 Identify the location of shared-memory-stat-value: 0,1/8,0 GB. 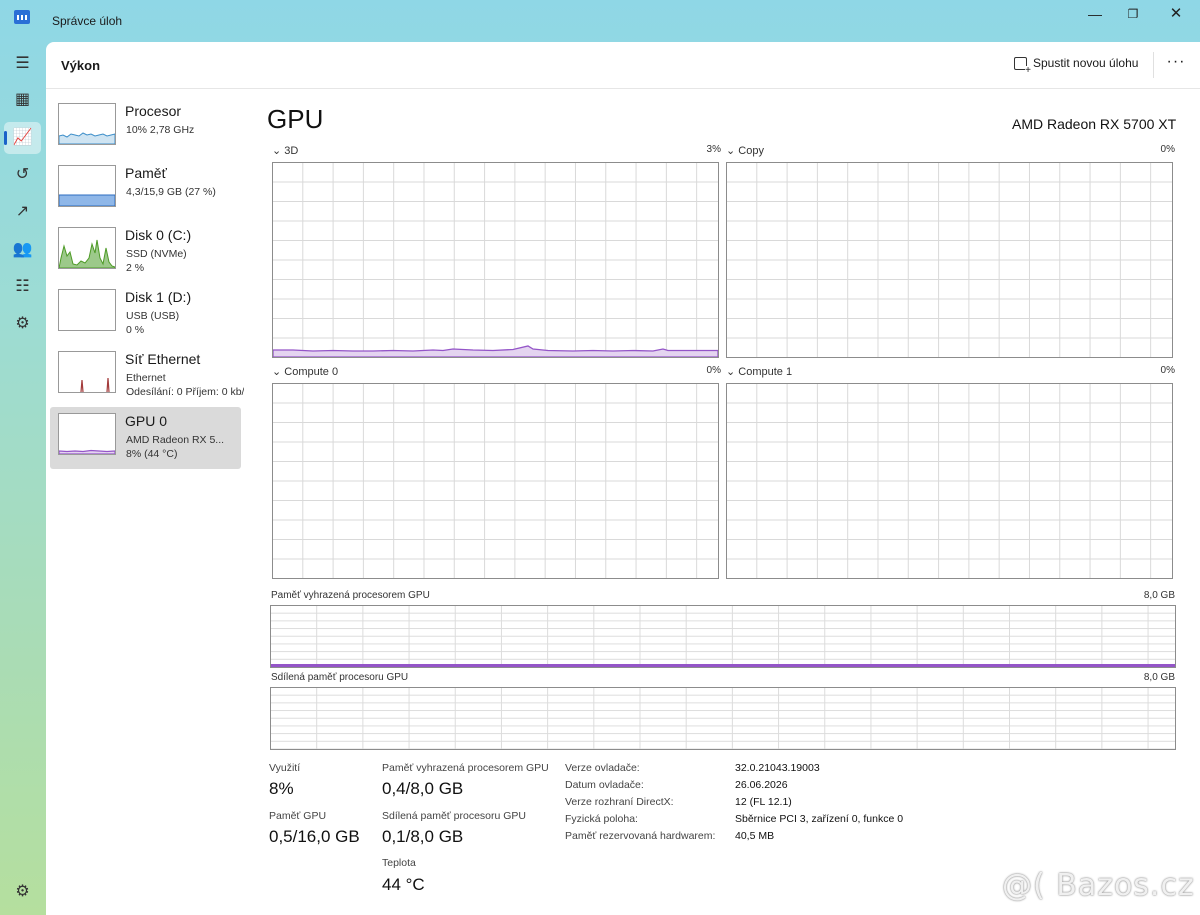
(423, 836).